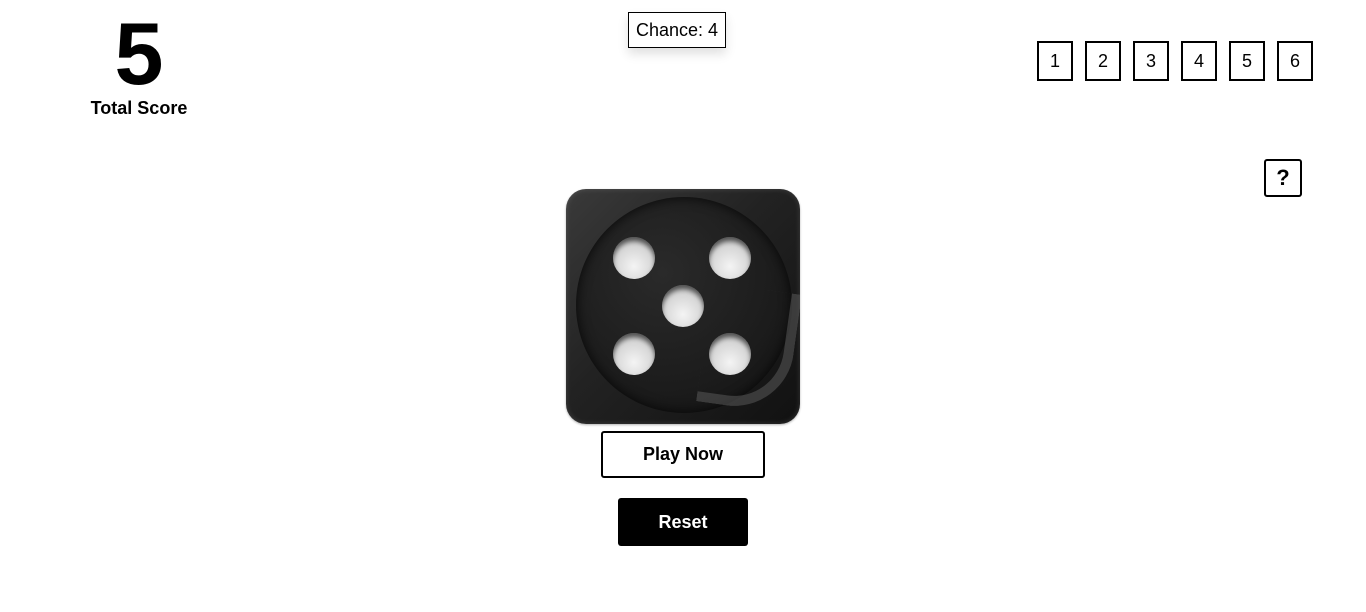 The image size is (1366, 612). What do you see at coordinates (683, 522) in the screenshot?
I see `reset-button: Reset` at bounding box center [683, 522].